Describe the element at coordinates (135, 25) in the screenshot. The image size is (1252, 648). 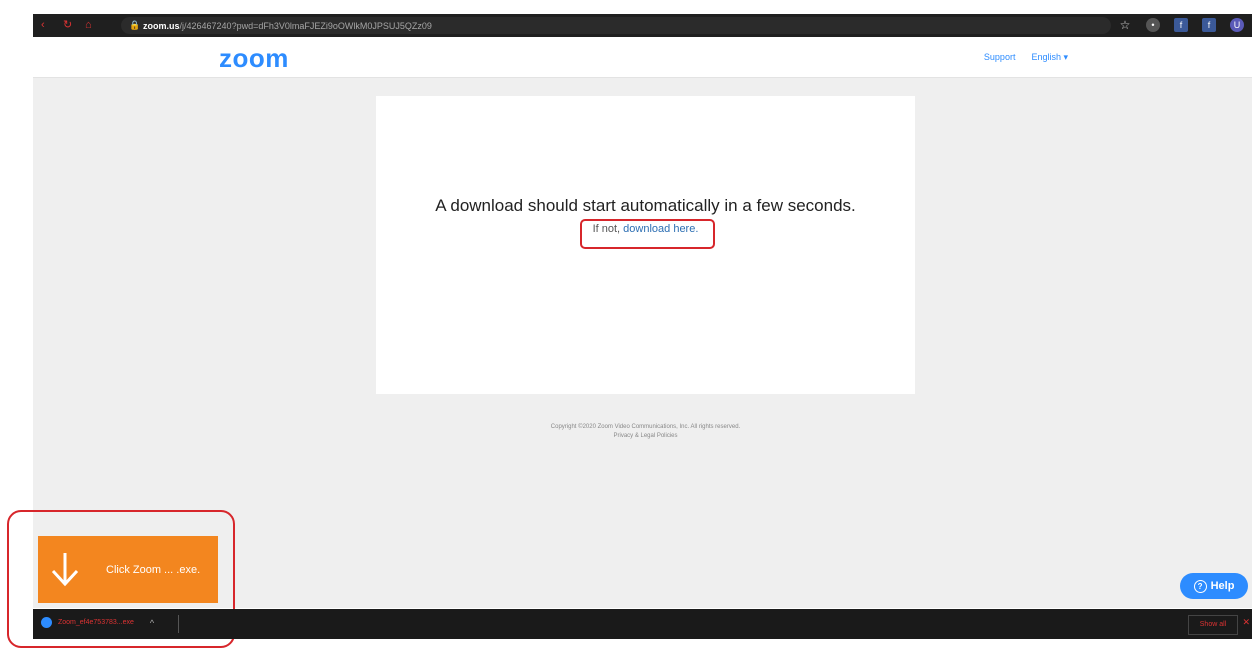
I see `lock-icon: 🔒` at that location.